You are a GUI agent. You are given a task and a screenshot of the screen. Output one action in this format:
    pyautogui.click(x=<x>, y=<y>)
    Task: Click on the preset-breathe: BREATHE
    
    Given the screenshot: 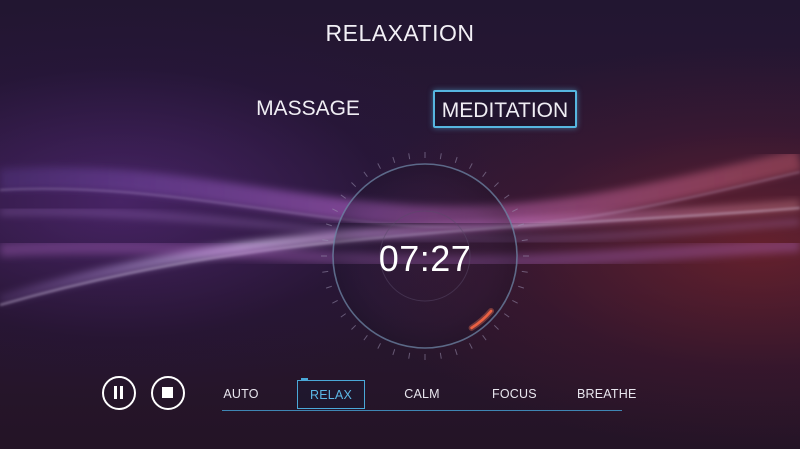 What is the action you would take?
    pyautogui.click(x=606, y=394)
    